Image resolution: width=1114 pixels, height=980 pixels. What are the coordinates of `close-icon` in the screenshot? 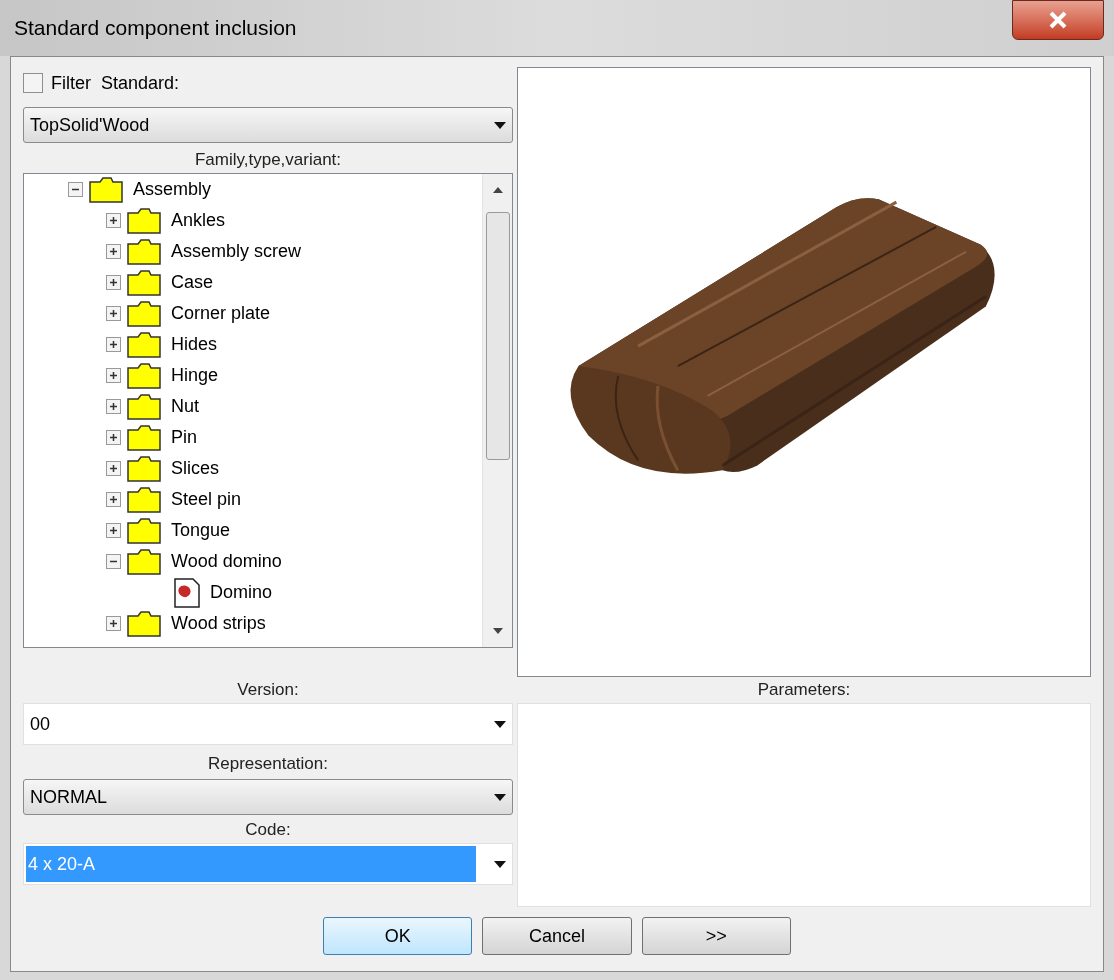 It's located at (1058, 20).